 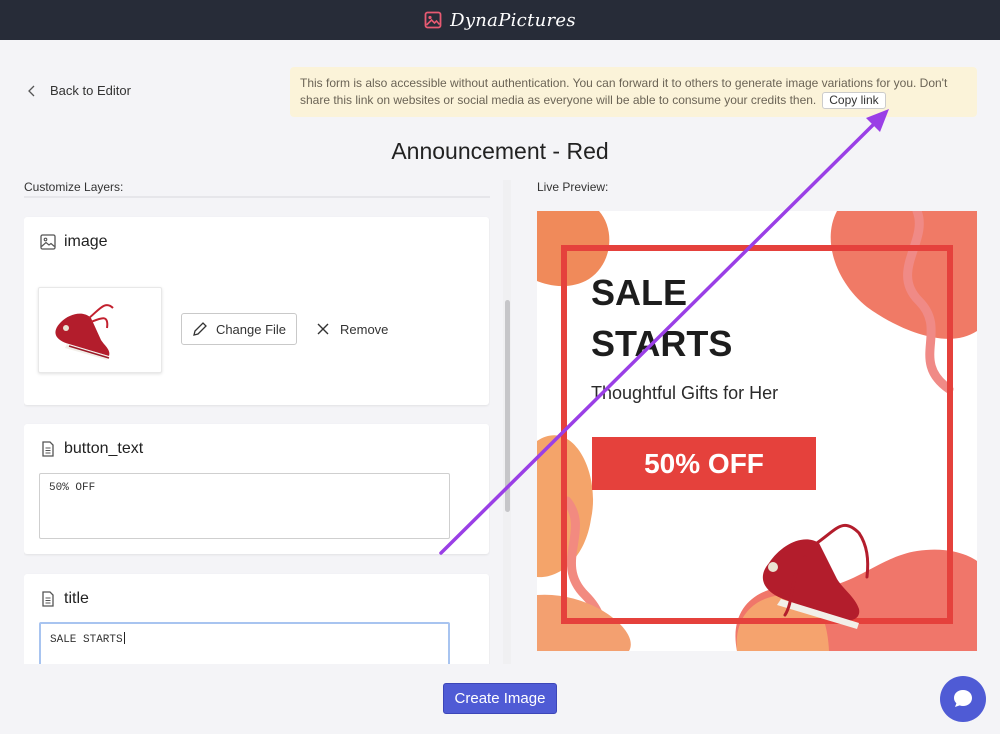 I want to click on layer-card-button-text: button_text 50% OFF, so click(x=256, y=489).